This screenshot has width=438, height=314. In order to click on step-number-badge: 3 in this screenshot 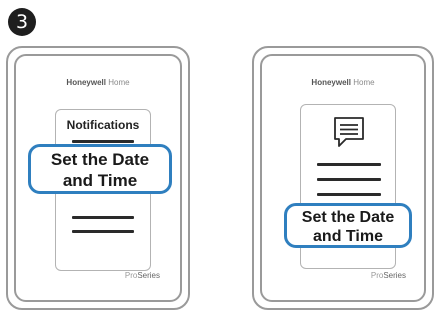, I will do `click(22, 22)`.